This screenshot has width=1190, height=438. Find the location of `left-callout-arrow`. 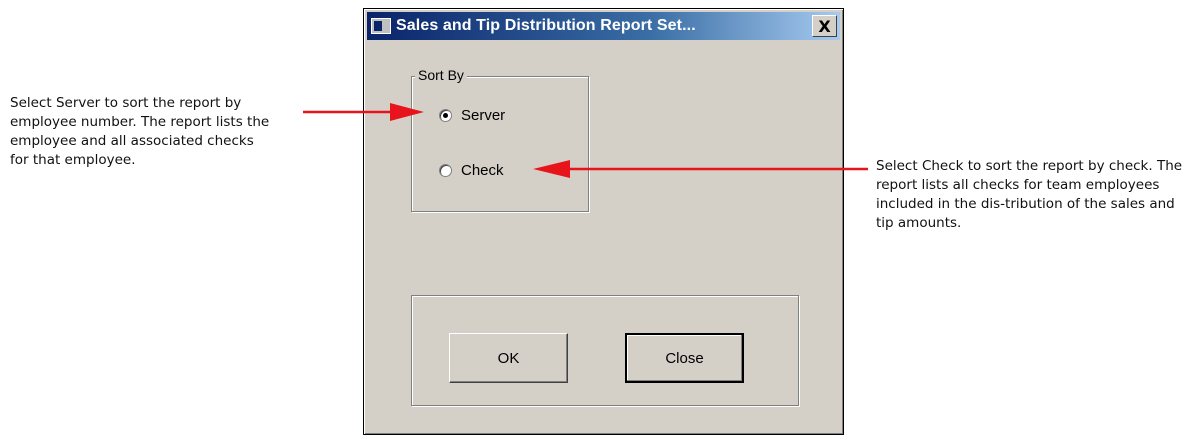

left-callout-arrow is located at coordinates (363, 112).